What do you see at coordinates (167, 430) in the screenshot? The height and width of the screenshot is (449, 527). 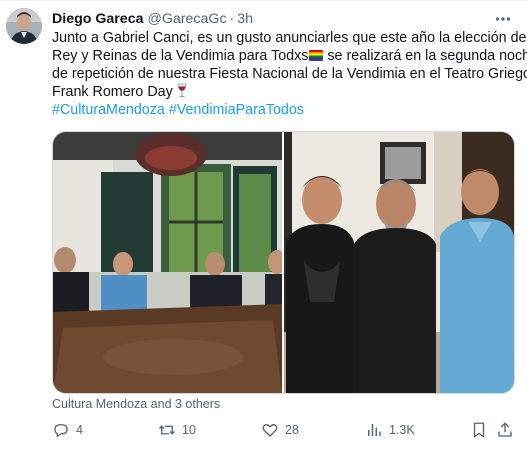 I see `retweet-icon` at bounding box center [167, 430].